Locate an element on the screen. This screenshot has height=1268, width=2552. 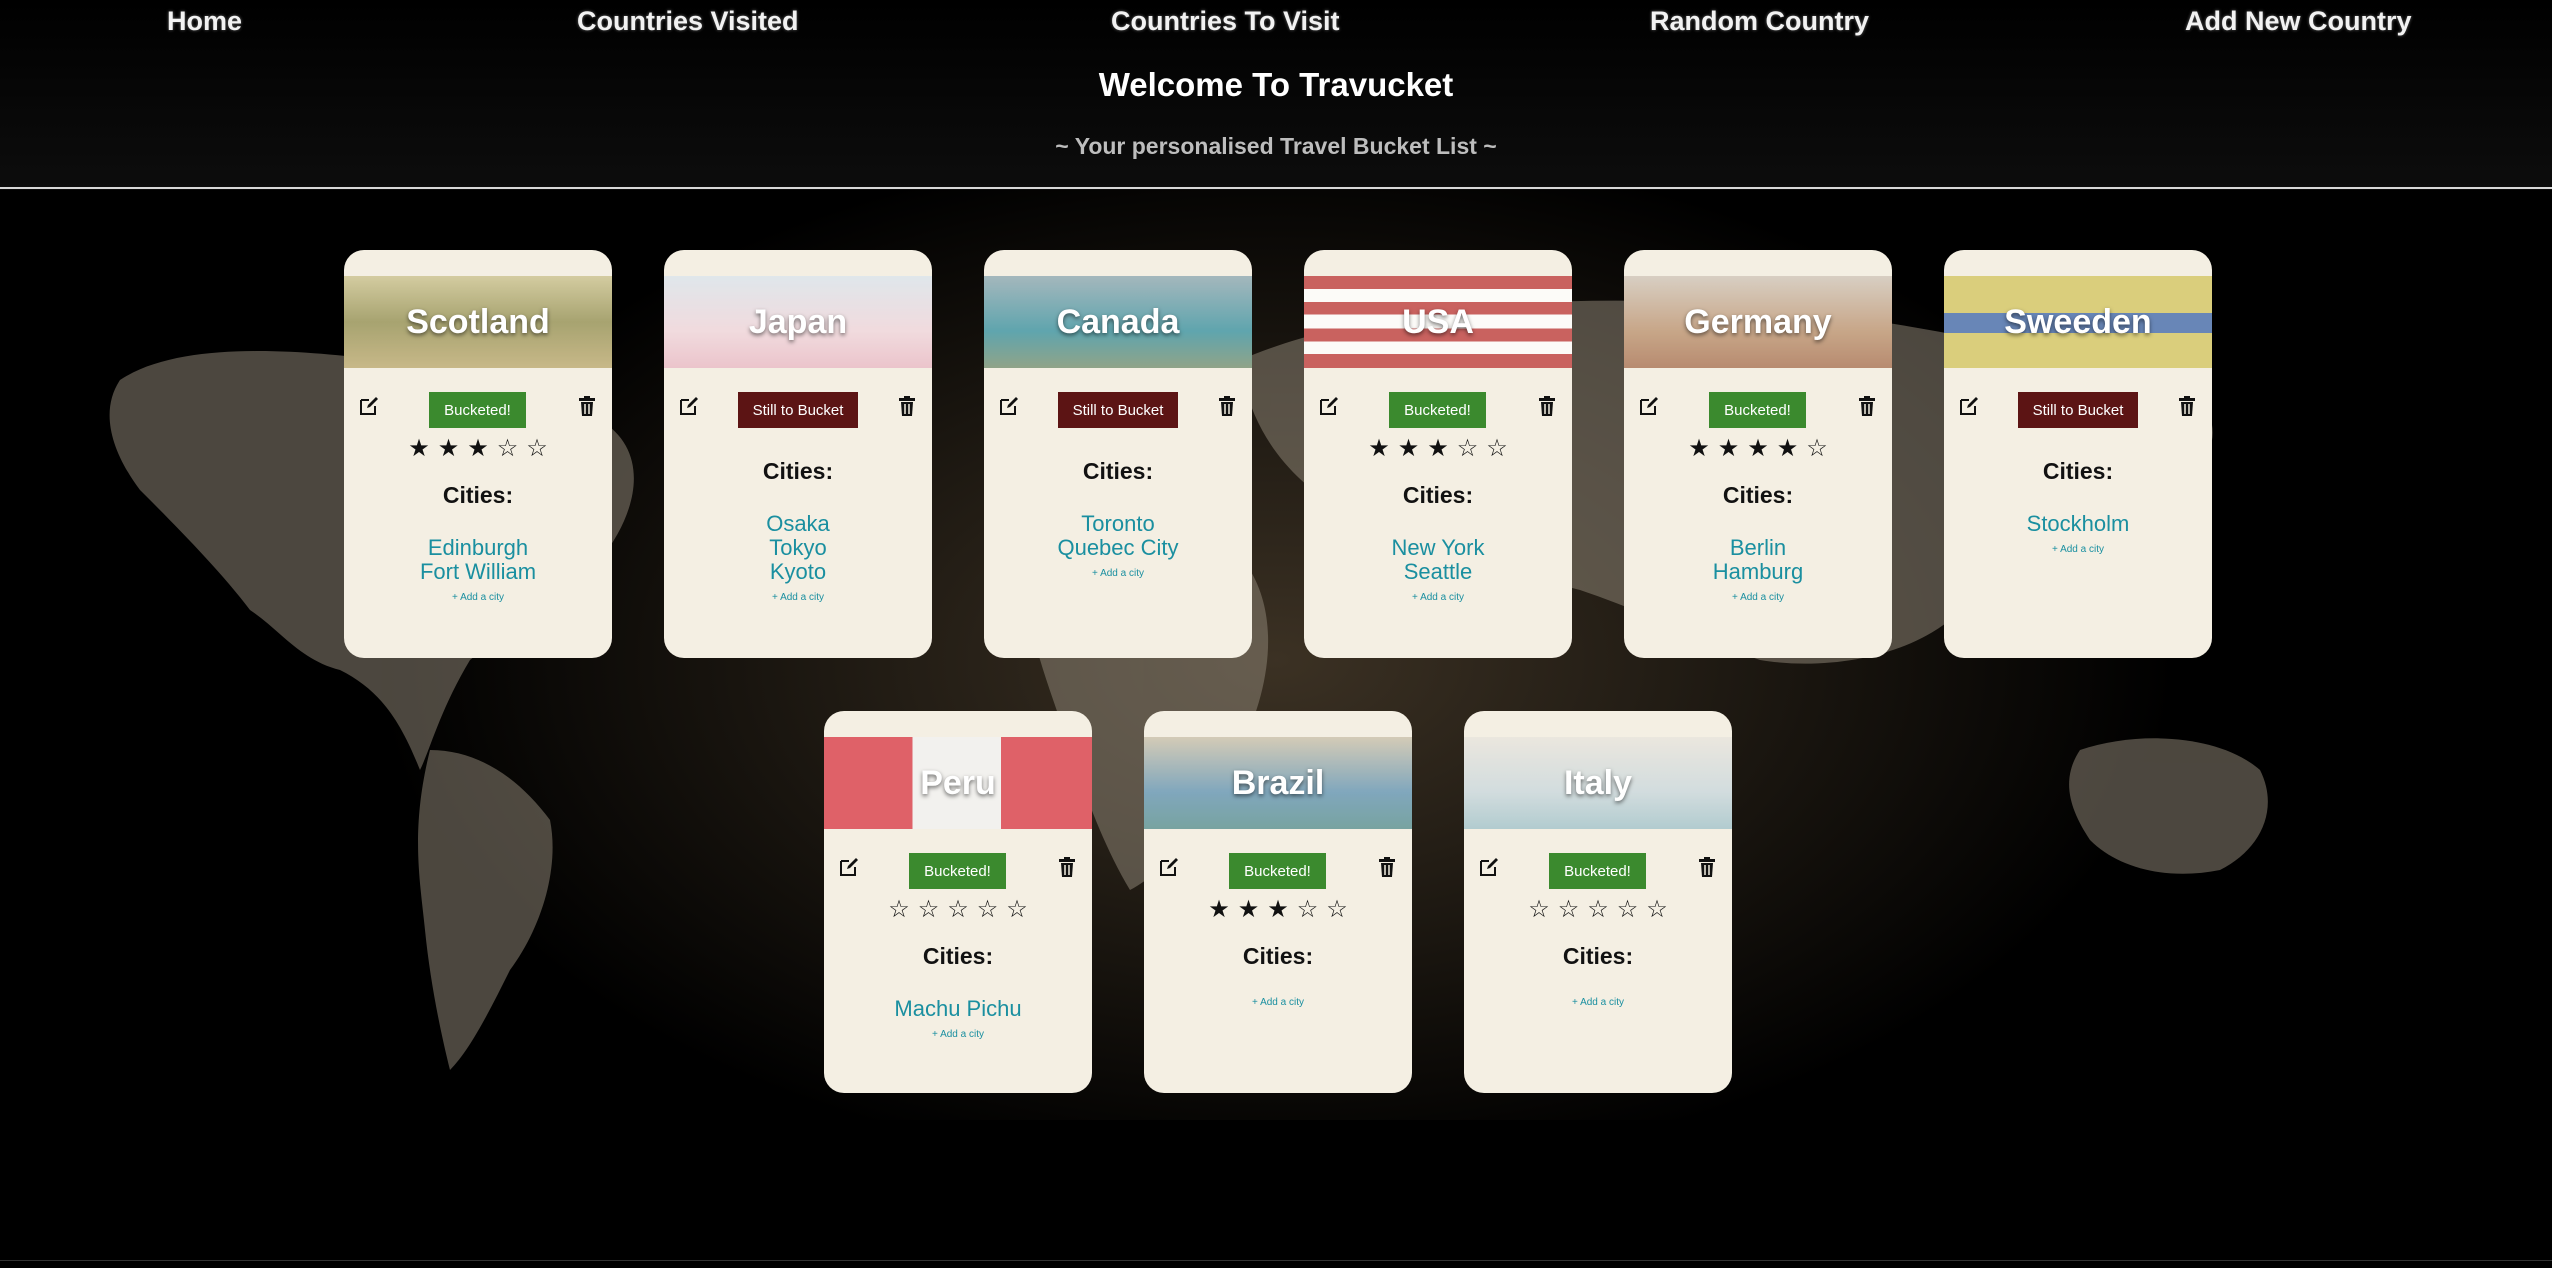
country-name: Italy is located at coordinates (1598, 782).